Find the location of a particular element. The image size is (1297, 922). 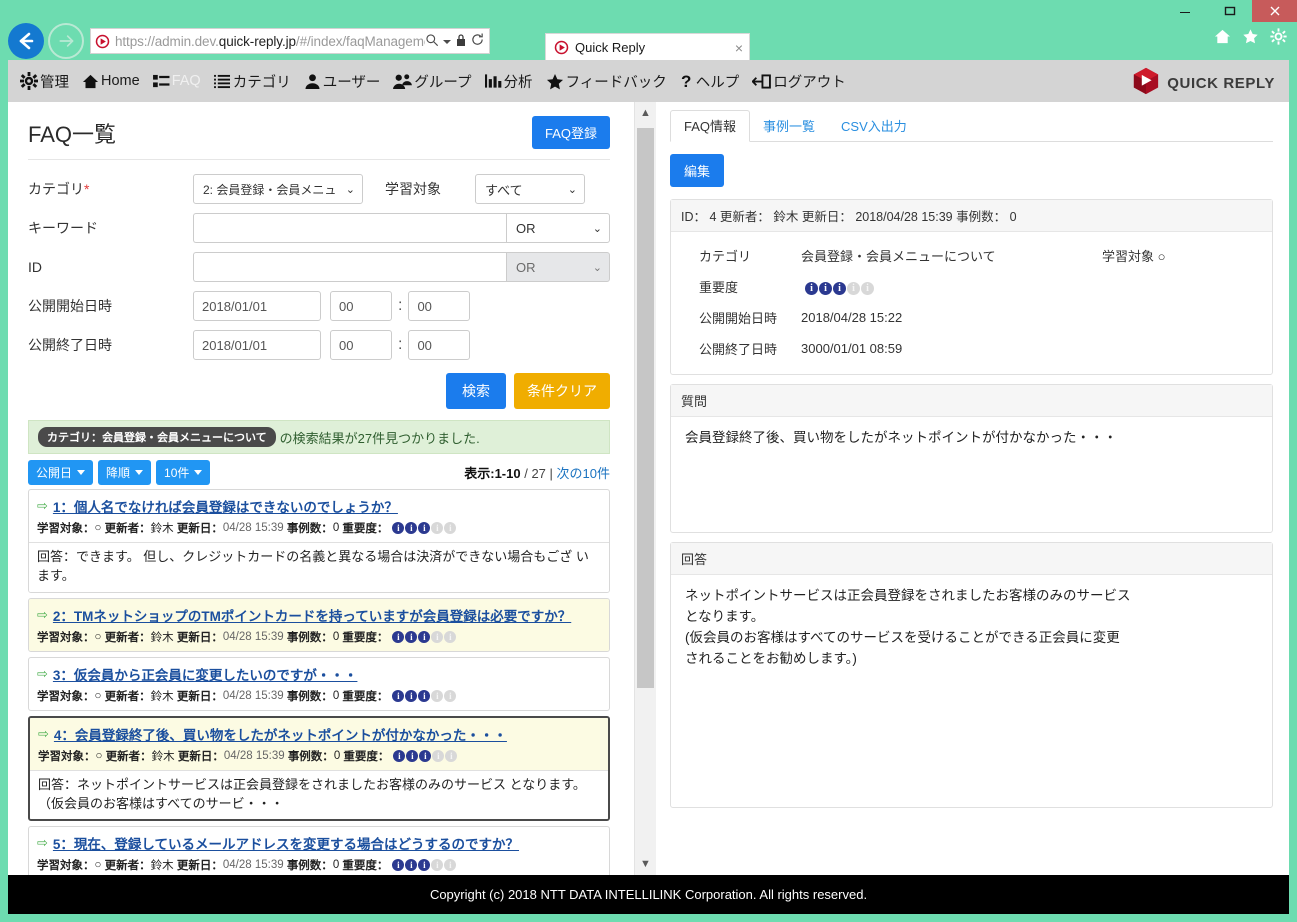

end-hour-input is located at coordinates (361, 345).